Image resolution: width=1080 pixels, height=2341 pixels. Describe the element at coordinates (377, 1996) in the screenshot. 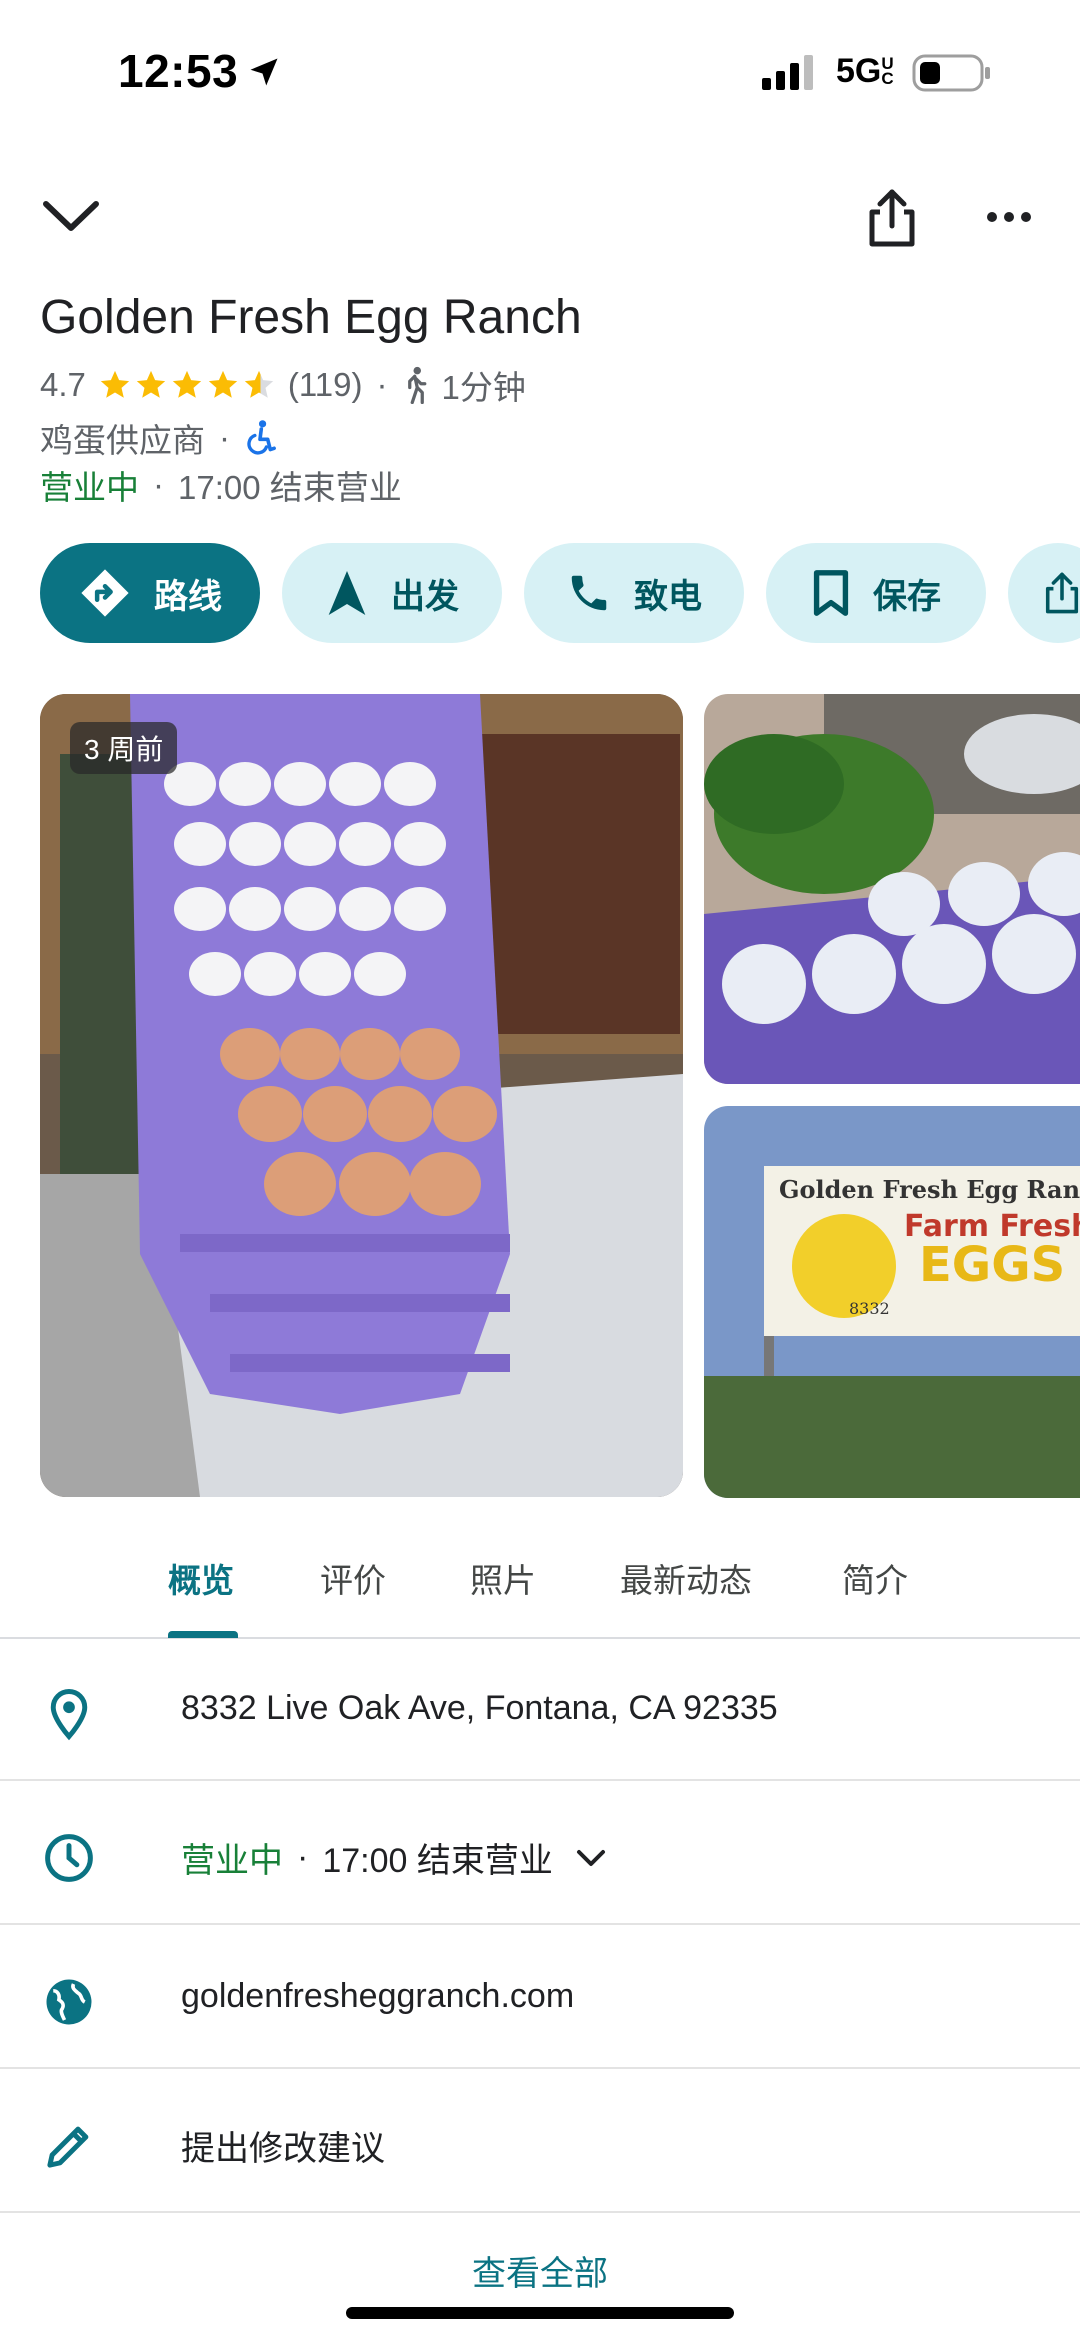

I see `website-link: goldenfresheggranch.com` at that location.